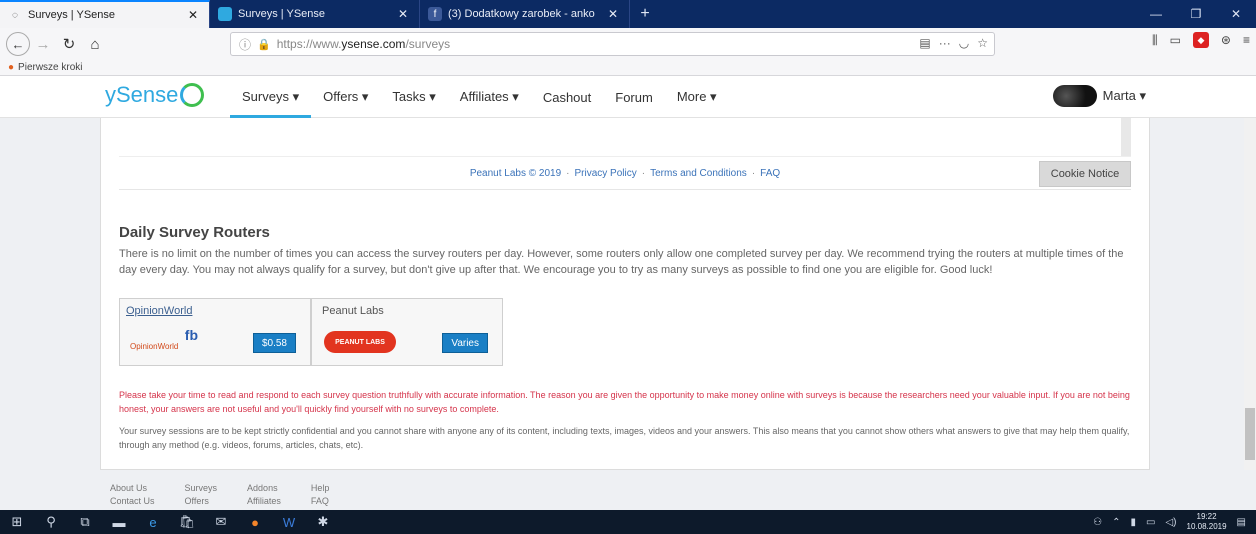 The image size is (1256, 534). Describe the element at coordinates (1175, 40) in the screenshot. I see `sidebar-icon: ▭` at that location.